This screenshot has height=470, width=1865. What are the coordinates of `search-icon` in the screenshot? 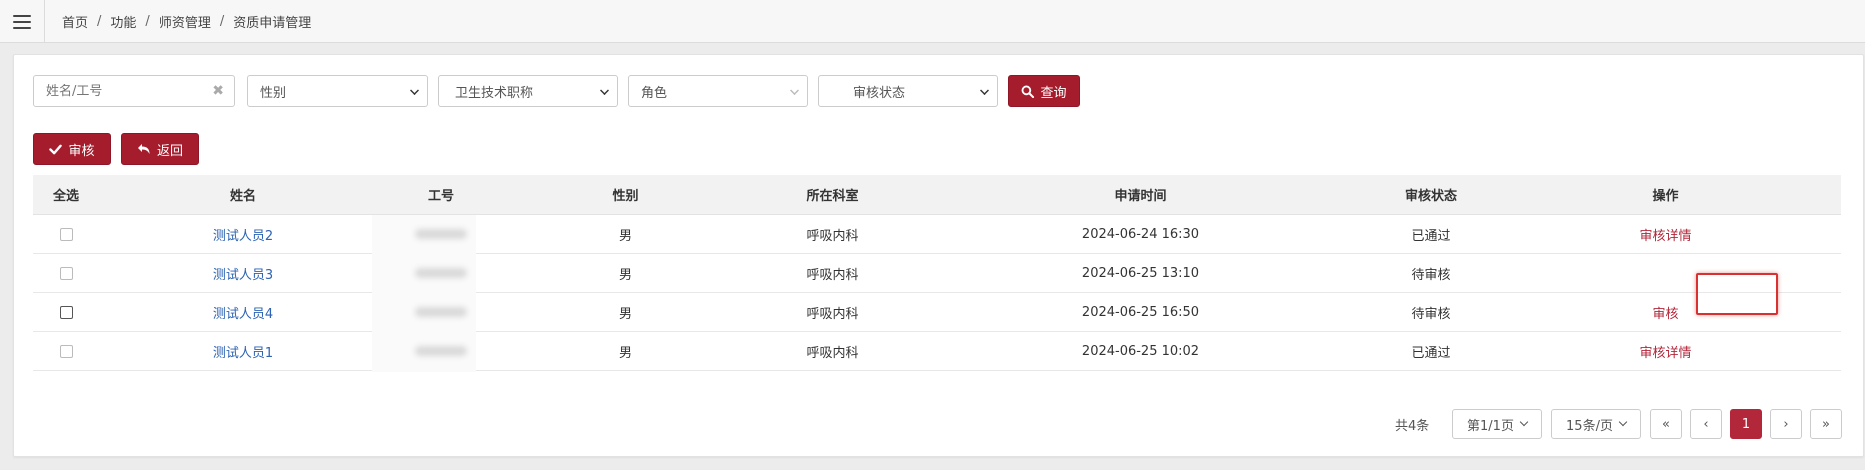 It's located at (1028, 91).